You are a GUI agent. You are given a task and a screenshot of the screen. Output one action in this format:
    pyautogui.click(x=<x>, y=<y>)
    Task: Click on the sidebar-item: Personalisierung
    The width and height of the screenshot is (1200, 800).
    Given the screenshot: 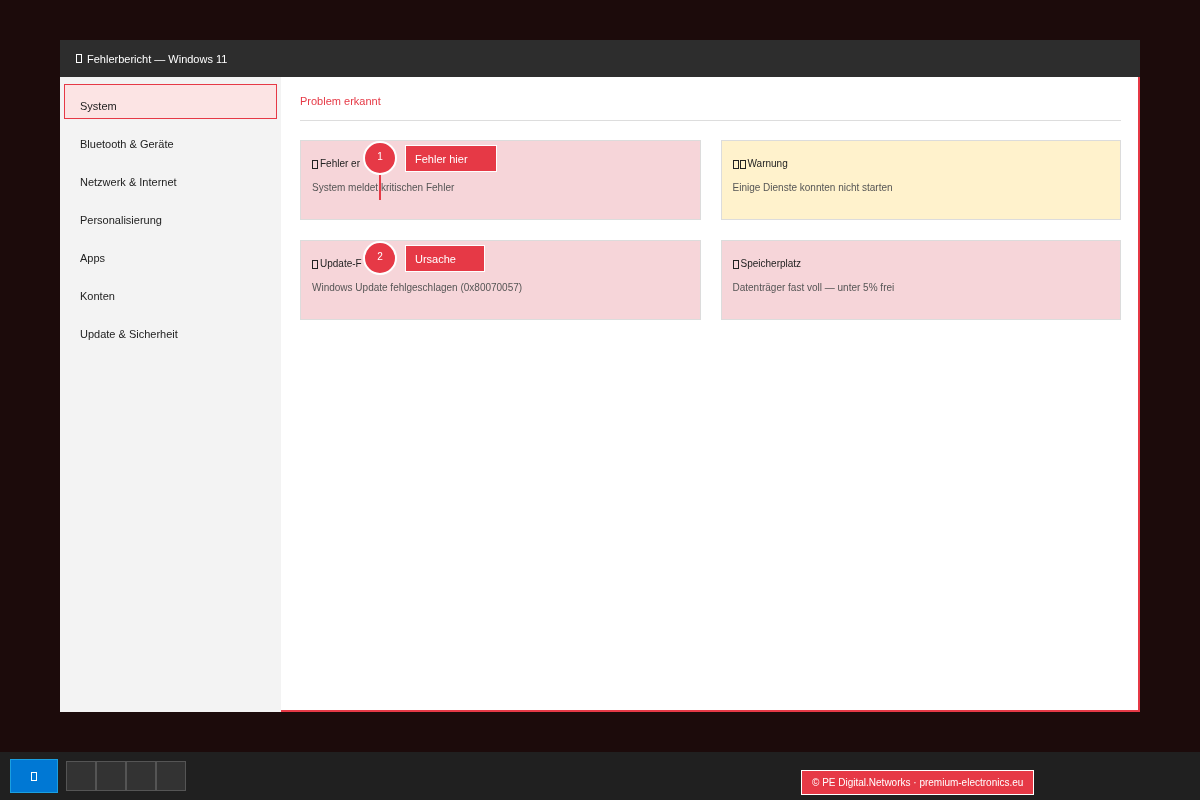 What is the action you would take?
    pyautogui.click(x=170, y=215)
    